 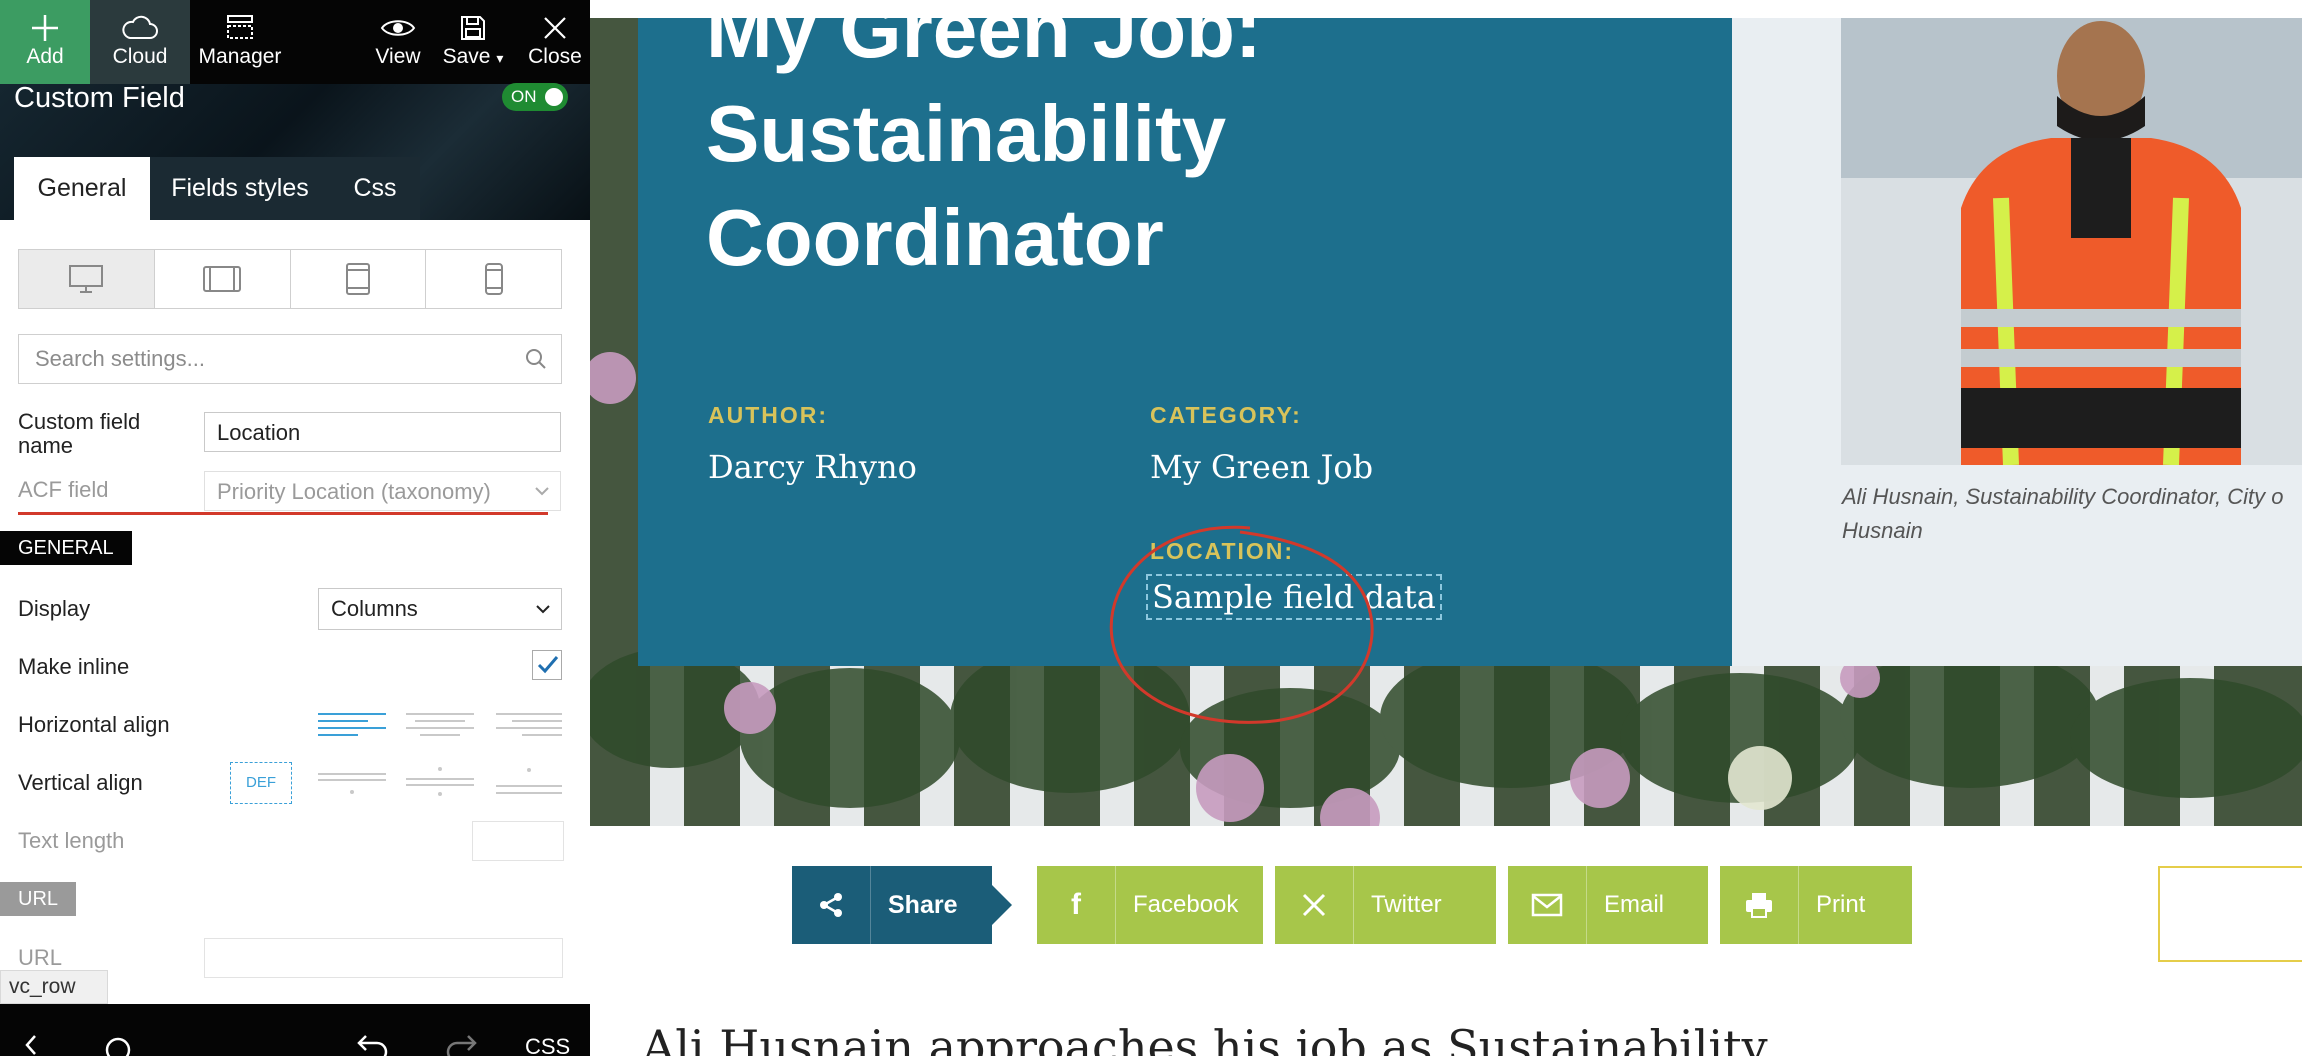 I want to click on category-label: CATEGORY:, so click(x=1226, y=415).